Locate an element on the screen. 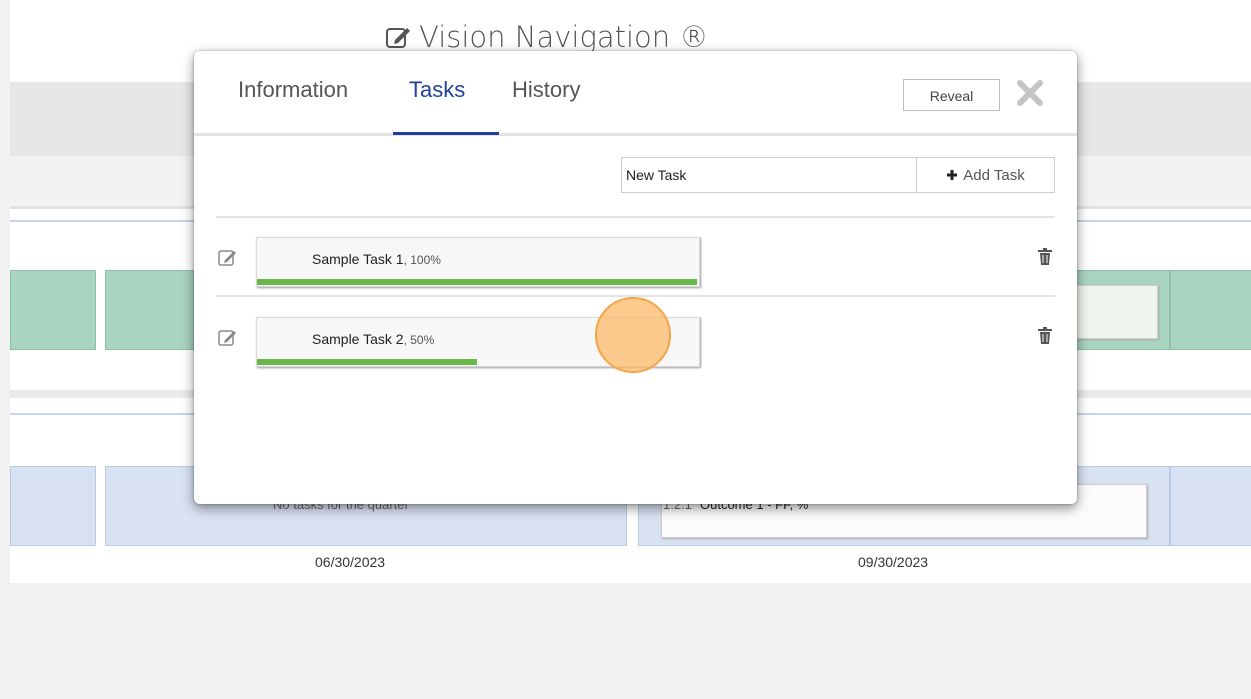  task-label: Sample Task 1, 100% is located at coordinates (376, 259).